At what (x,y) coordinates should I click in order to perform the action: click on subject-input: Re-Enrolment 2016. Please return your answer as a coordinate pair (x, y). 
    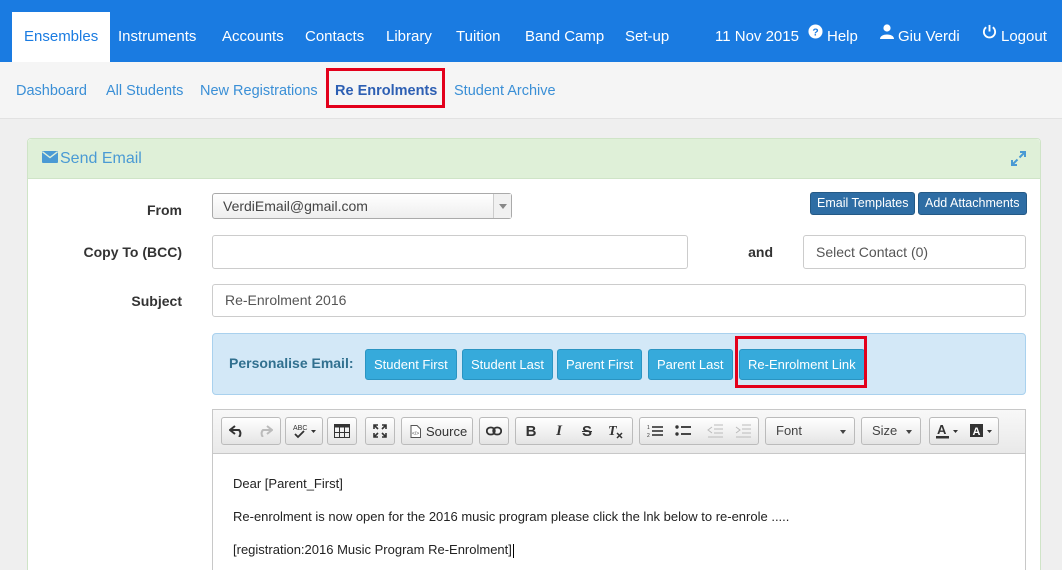
    Looking at the image, I should click on (619, 300).